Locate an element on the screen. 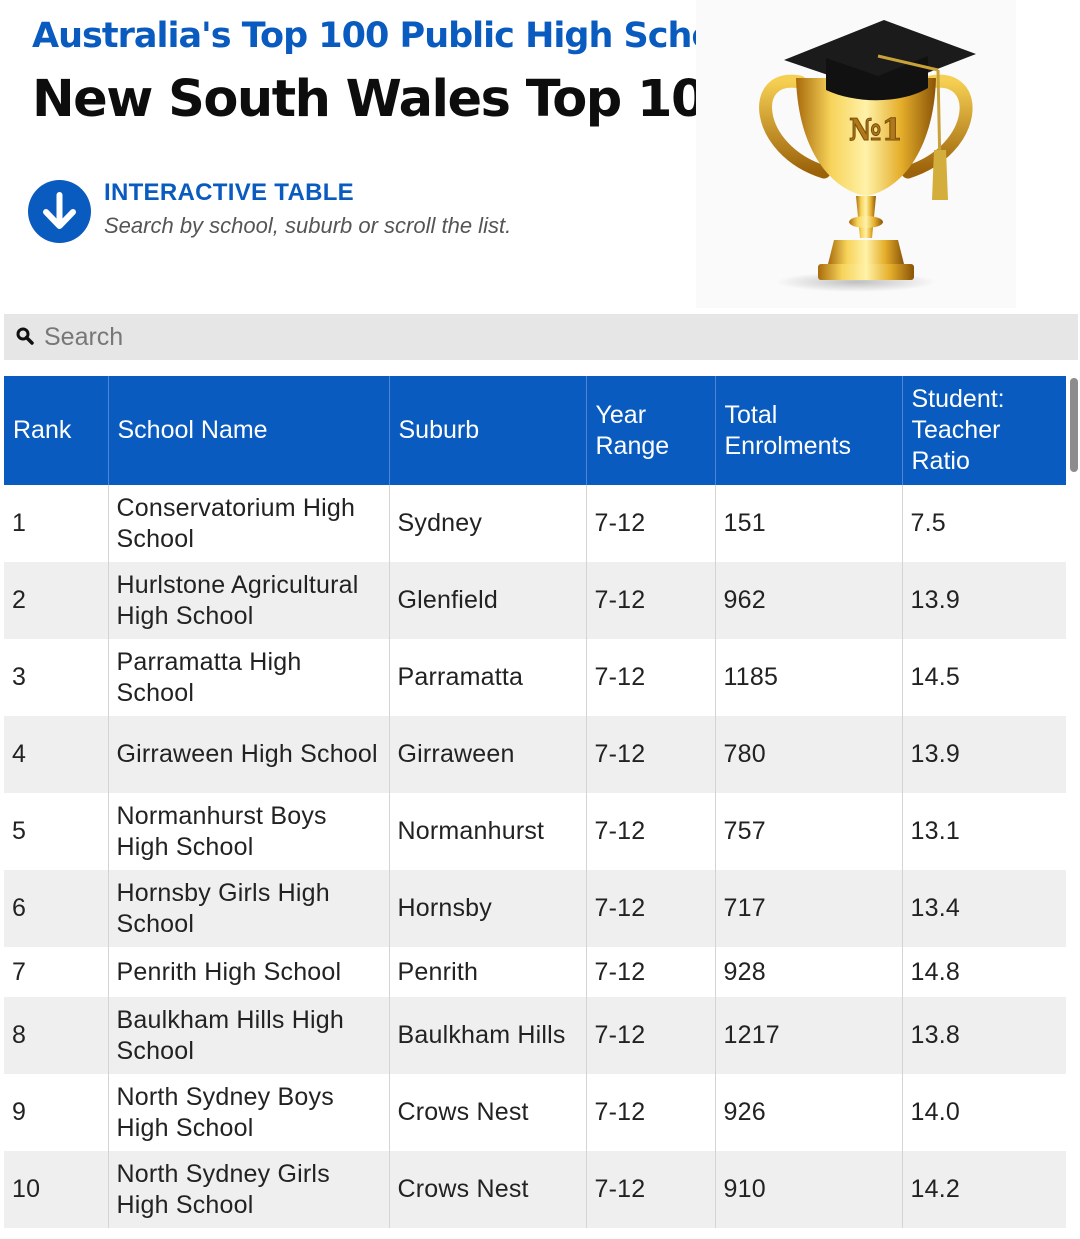 This screenshot has height=1239, width=1080. page-subtitle: New South Wales Top 100 is located at coordinates (386, 99).